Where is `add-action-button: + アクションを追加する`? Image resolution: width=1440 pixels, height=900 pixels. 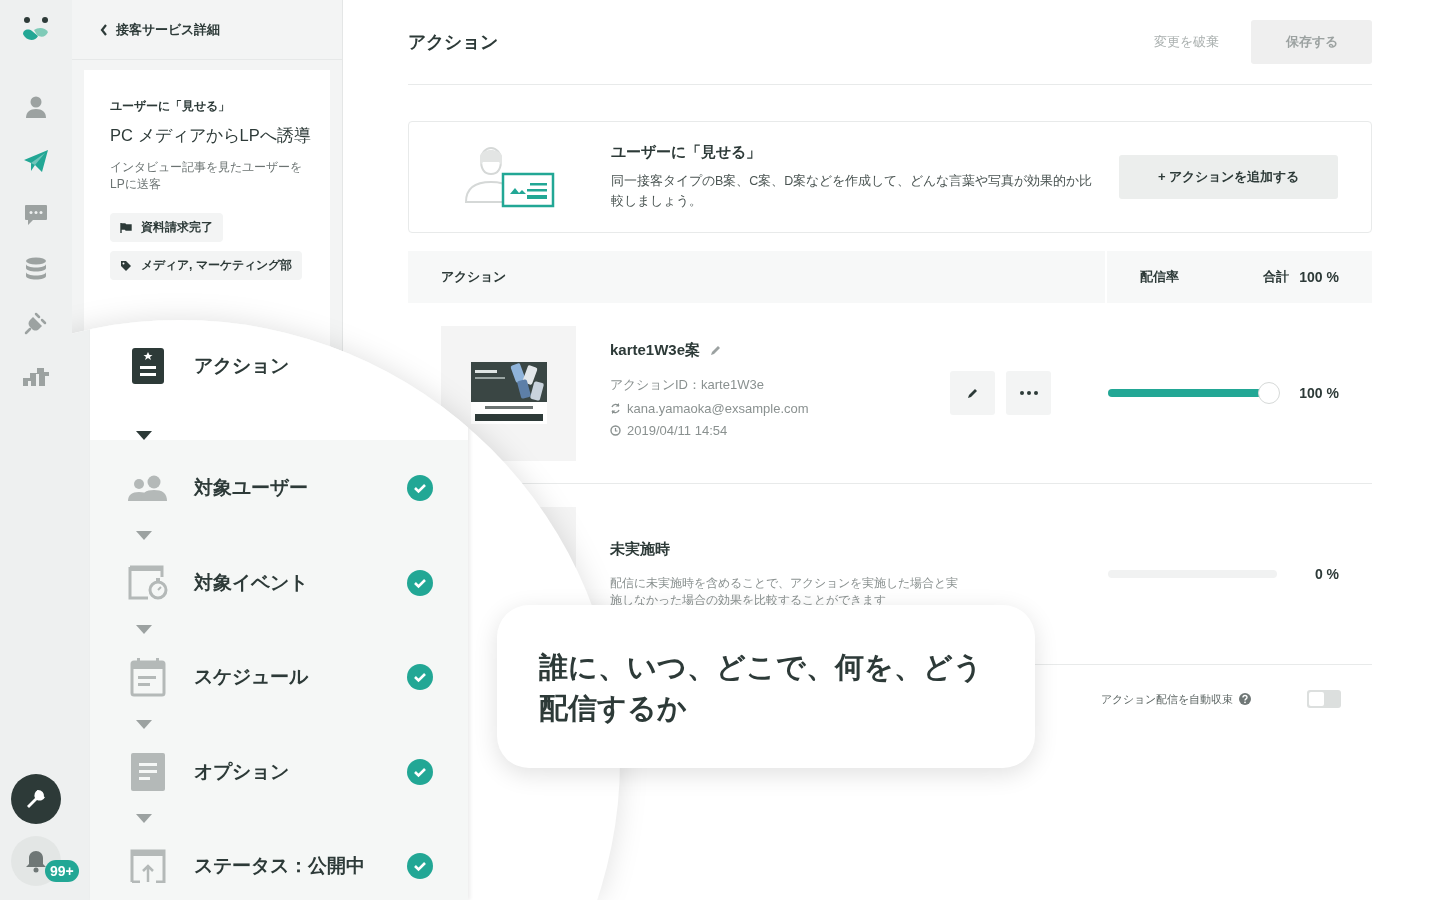 add-action-button: + アクションを追加する is located at coordinates (1228, 177).